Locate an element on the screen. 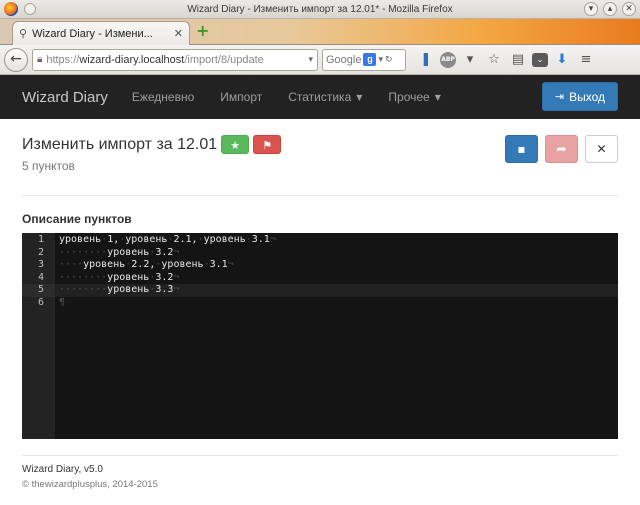  editor-token: 3.3 is located at coordinates (164, 289).